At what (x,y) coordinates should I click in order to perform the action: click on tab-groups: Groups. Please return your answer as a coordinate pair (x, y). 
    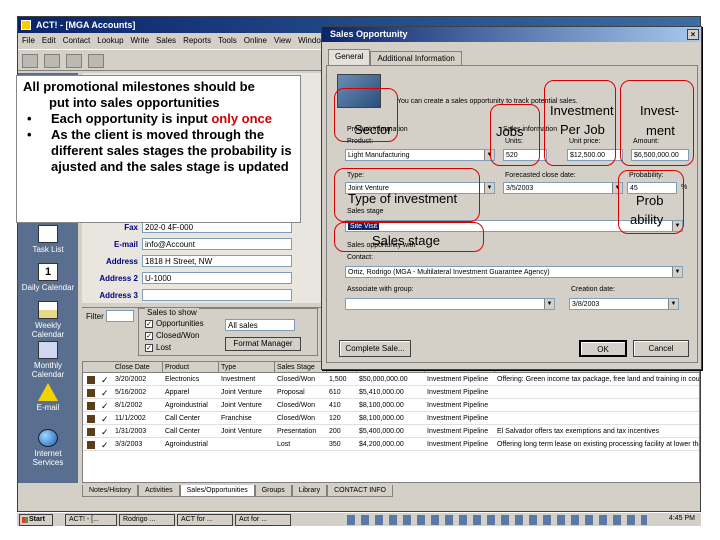
    Looking at the image, I should click on (273, 491).